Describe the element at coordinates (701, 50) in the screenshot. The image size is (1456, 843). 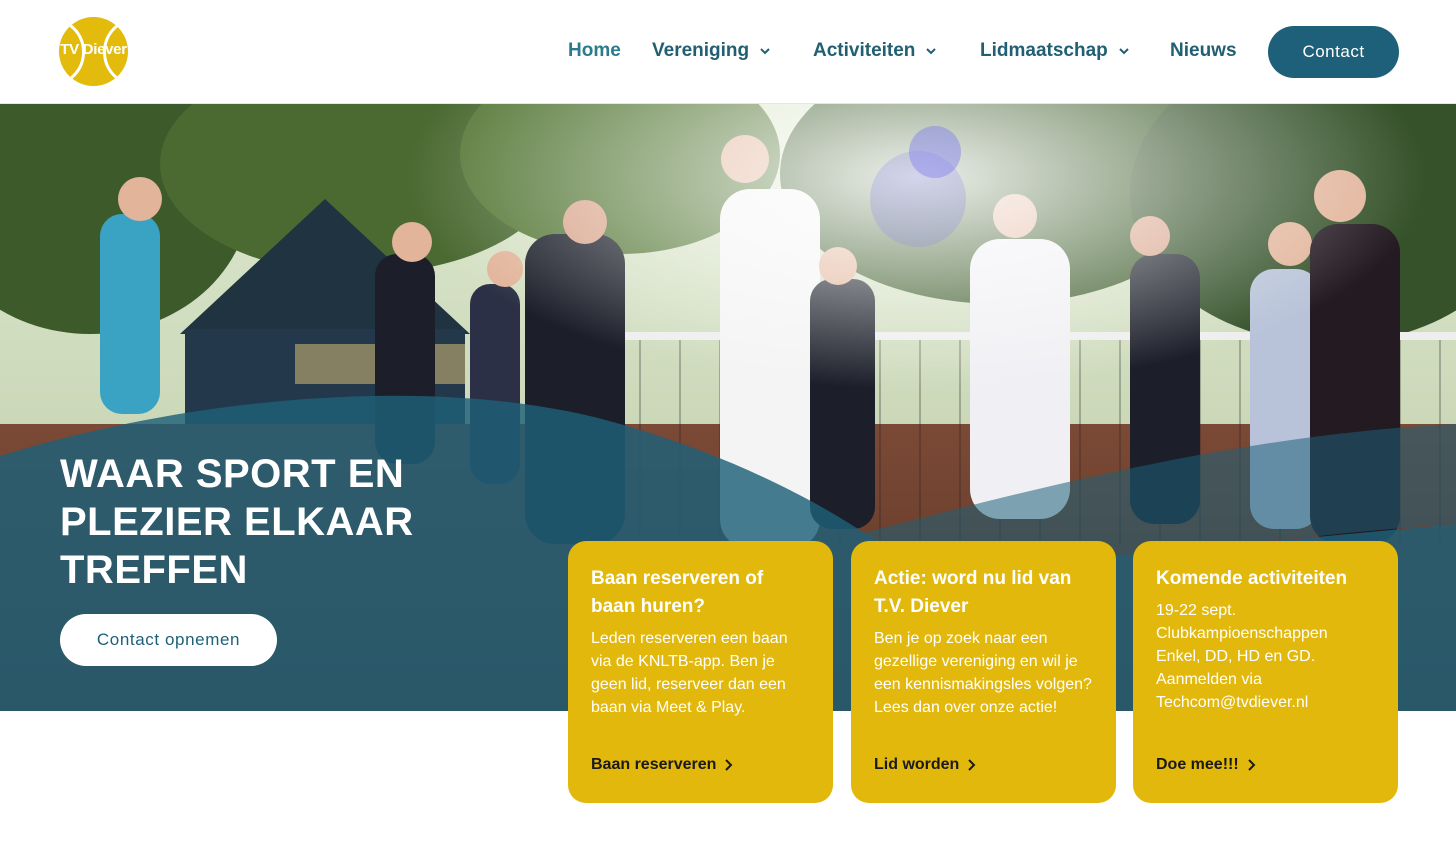
I see `nav-item-label: Vereniging` at that location.